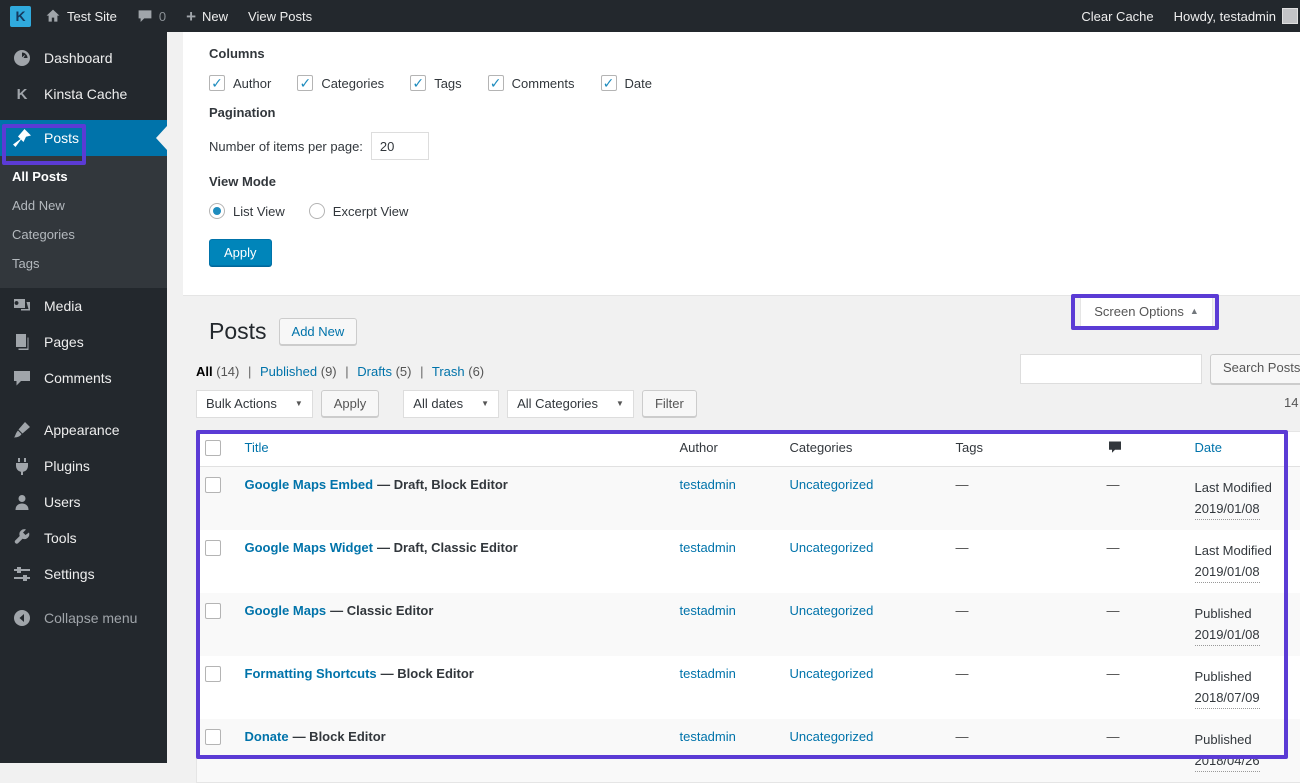 The width and height of the screenshot is (1300, 783). I want to click on pages-icon, so click(22, 342).